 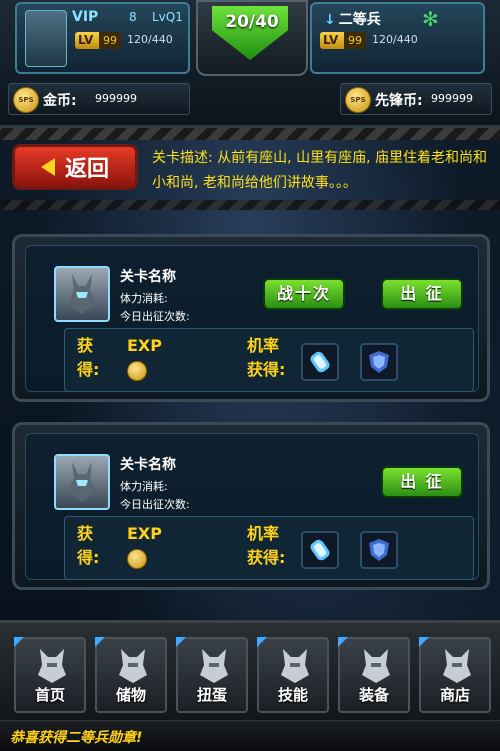 I want to click on nav-label: 商店, so click(x=454, y=695).